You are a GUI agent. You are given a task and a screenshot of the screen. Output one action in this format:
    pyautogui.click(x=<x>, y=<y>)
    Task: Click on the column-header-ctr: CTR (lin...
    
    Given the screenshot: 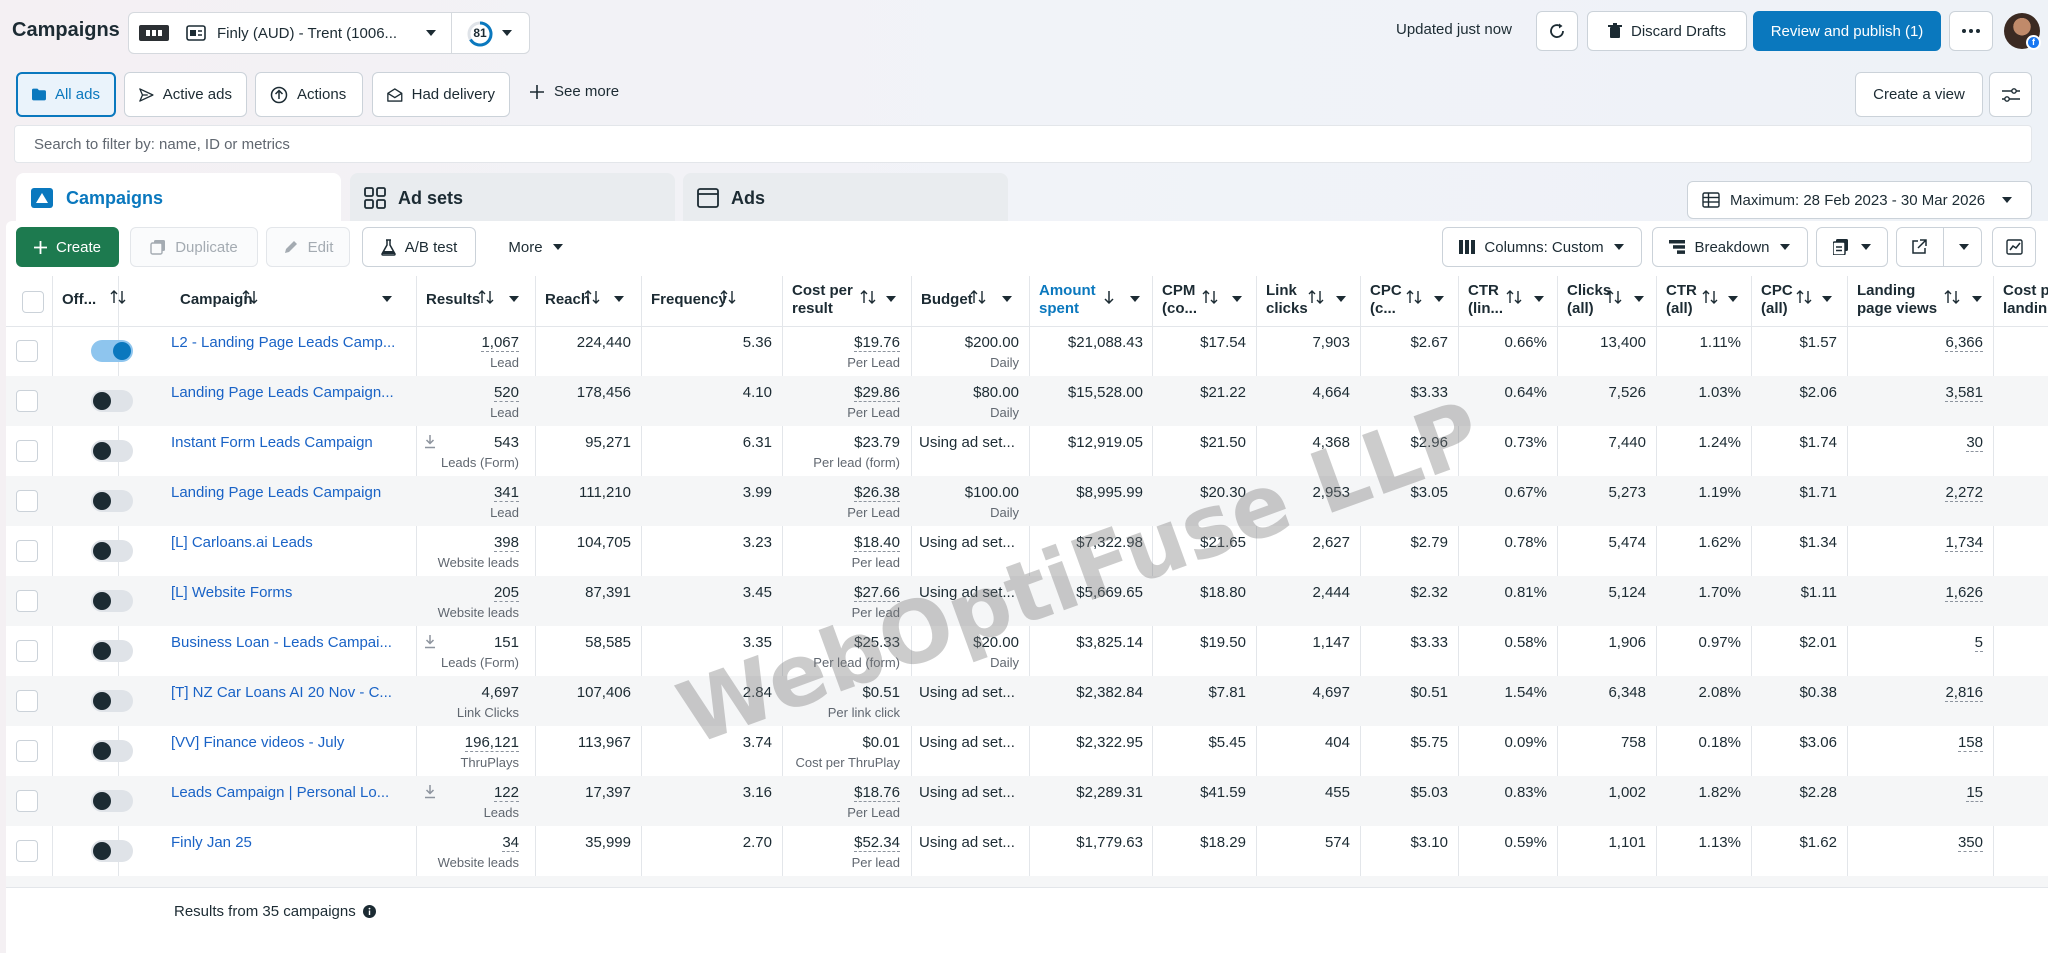 What is the action you would take?
    pyautogui.click(x=1507, y=301)
    